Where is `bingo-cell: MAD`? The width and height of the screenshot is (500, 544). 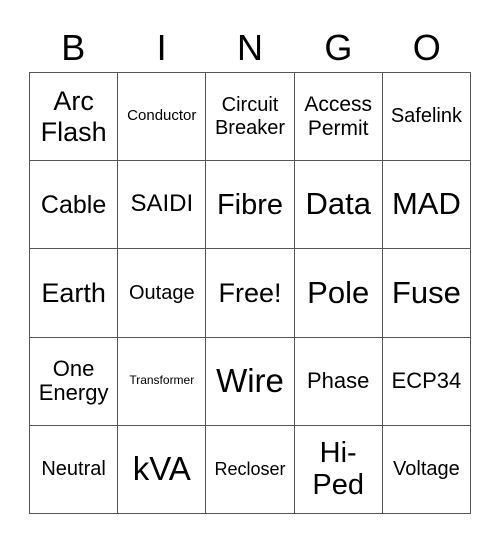 bingo-cell: MAD is located at coordinates (426, 205).